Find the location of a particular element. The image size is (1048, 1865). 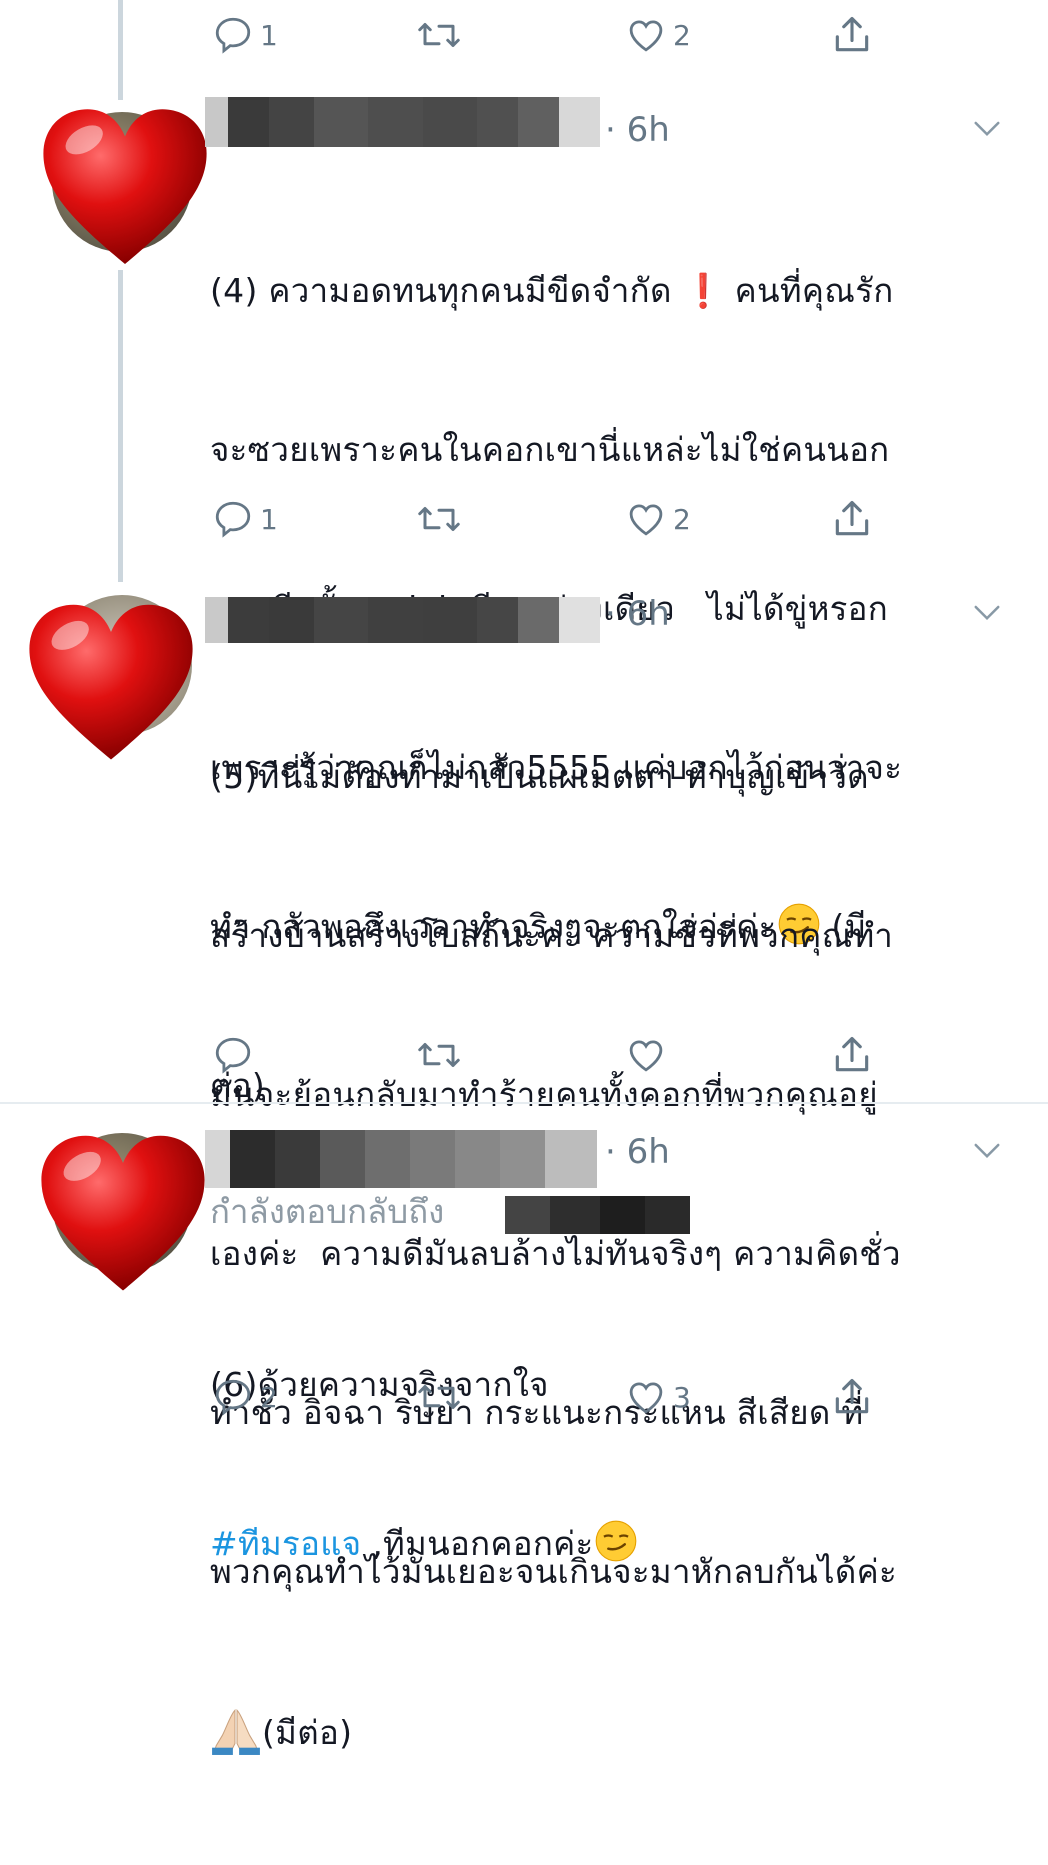

tweet-line: (4) ความอดทนทุกคนมีขีดจำกัด is located at coordinates (446, 290).